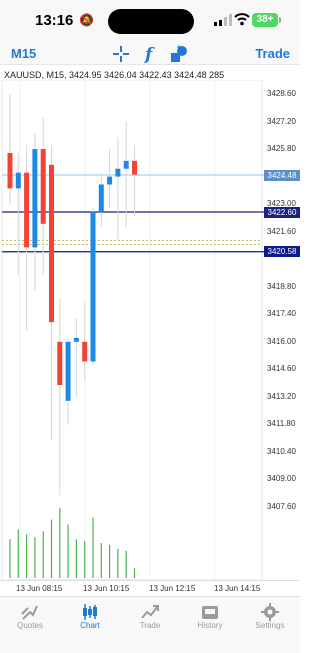 This screenshot has width=320, height=653. What do you see at coordinates (179, 54) in the screenshot?
I see `objects-shapes-icon` at bounding box center [179, 54].